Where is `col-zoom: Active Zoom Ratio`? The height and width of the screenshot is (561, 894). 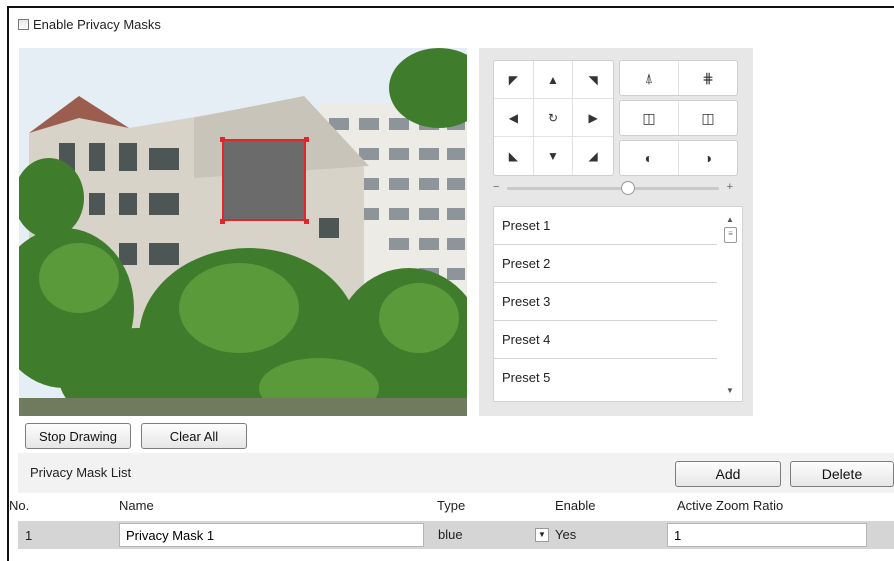 col-zoom: Active Zoom Ratio is located at coordinates (730, 505).